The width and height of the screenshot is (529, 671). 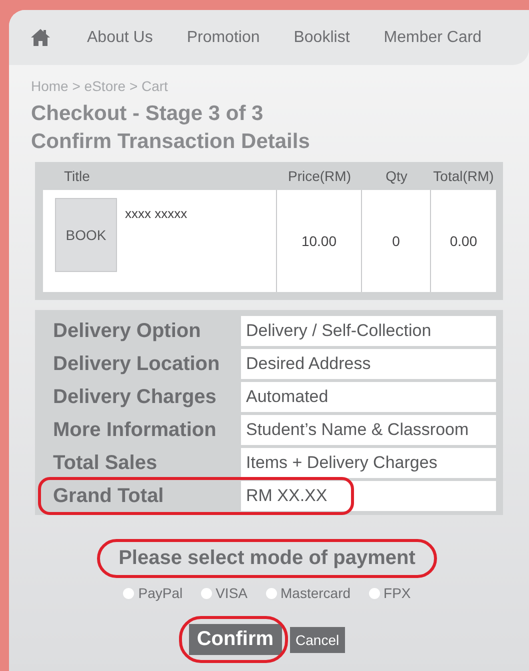 What do you see at coordinates (368, 331) in the screenshot?
I see `detail-value: Delivery / Self-Collection` at bounding box center [368, 331].